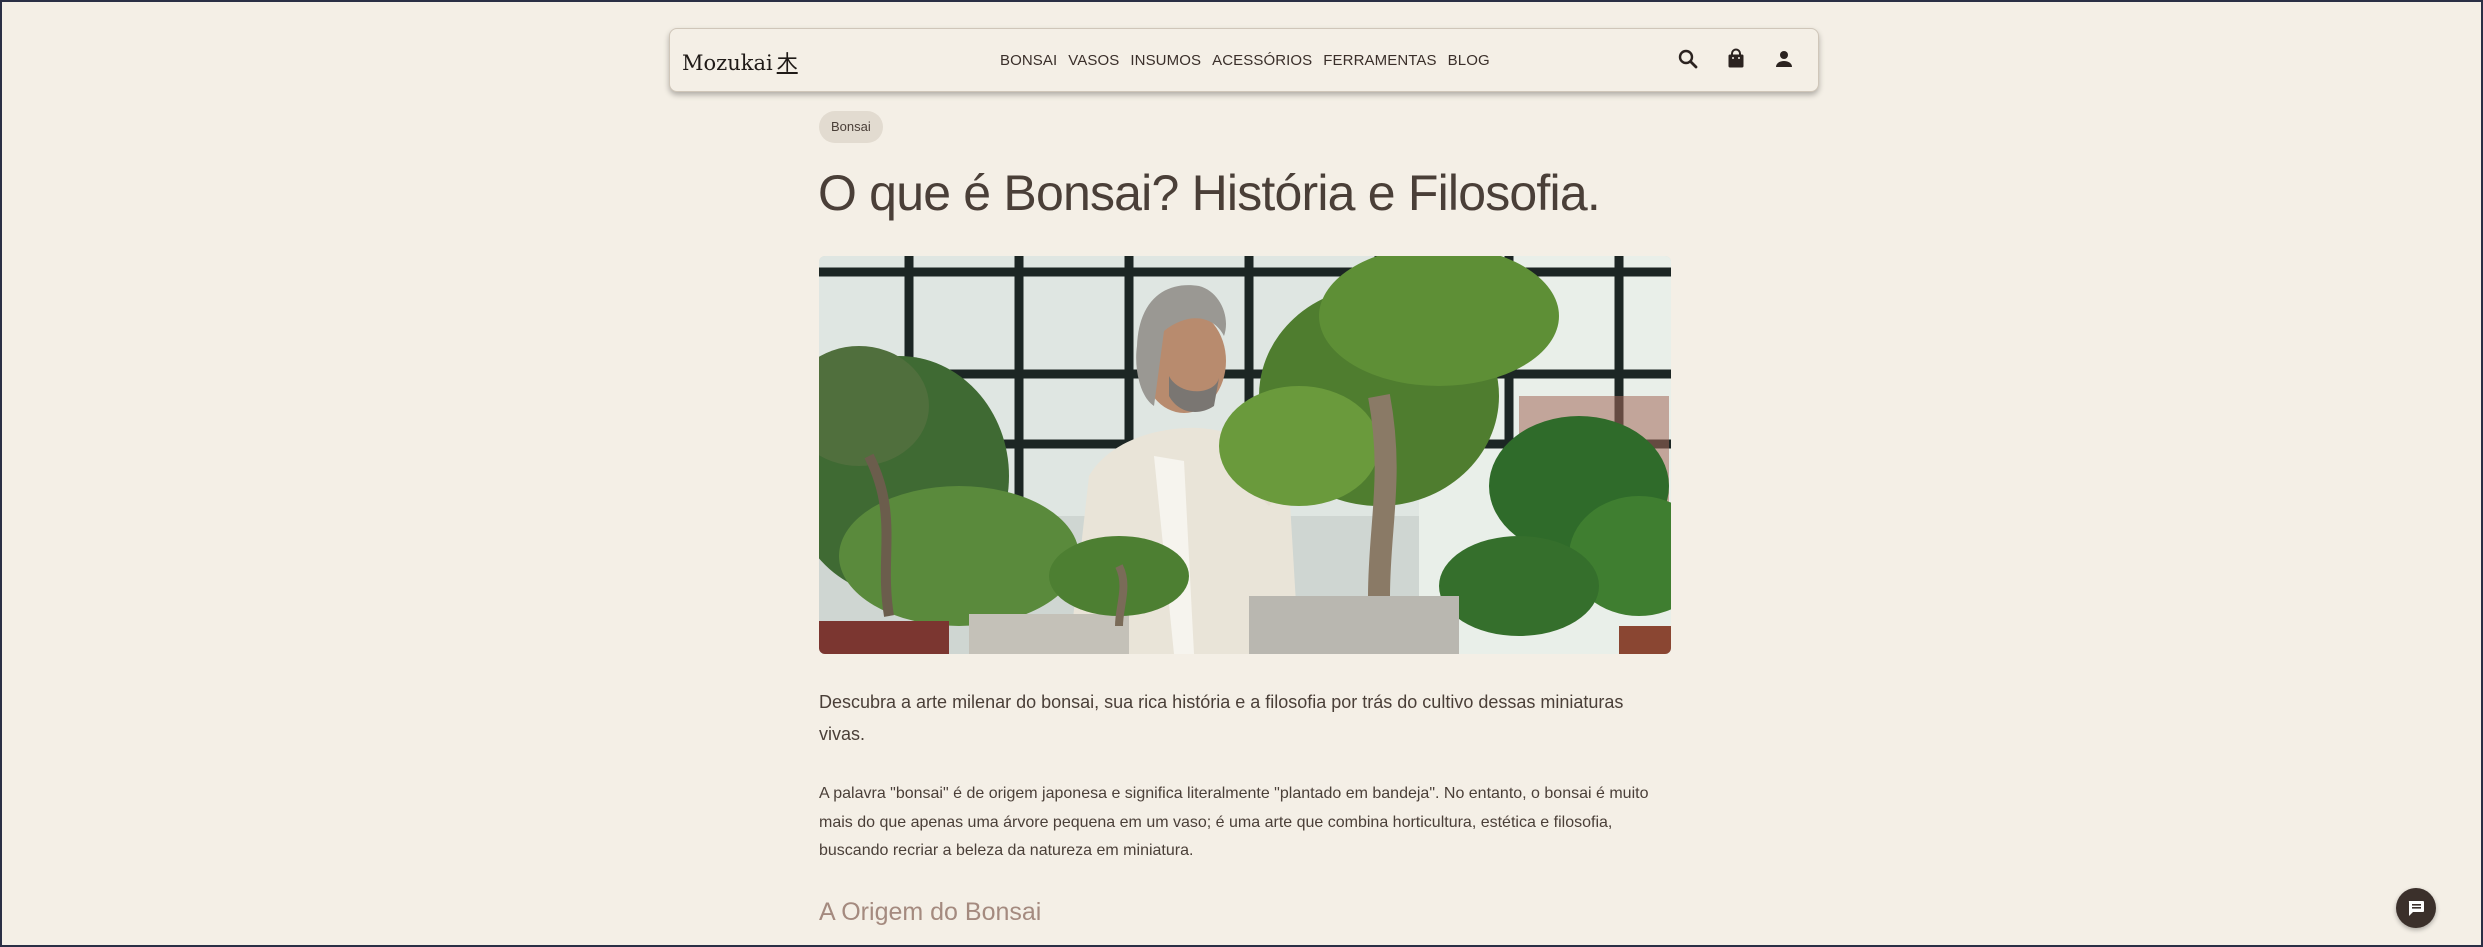 Image resolution: width=2483 pixels, height=947 pixels. I want to click on chat-button, so click(2416, 908).